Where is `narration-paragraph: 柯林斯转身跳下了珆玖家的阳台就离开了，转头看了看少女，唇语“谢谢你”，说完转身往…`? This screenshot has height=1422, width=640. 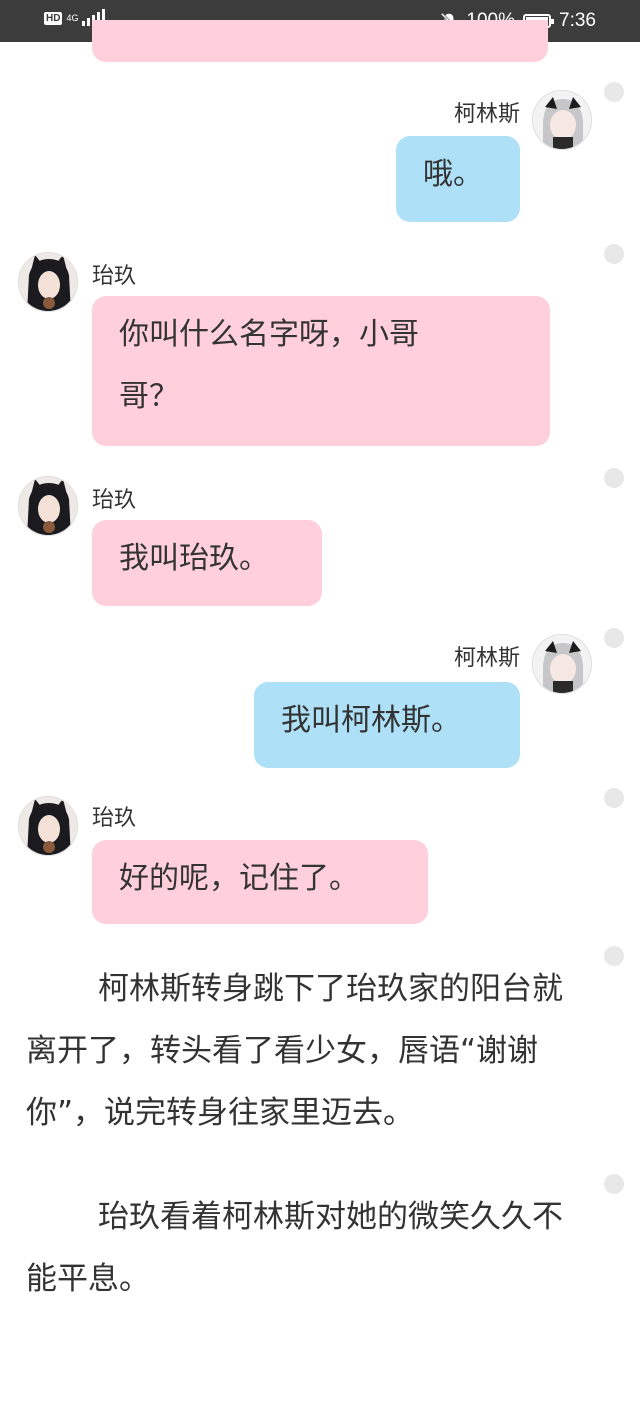
narration-paragraph: 柯林斯转身跳下了珆玖家的阳台就离开了，转头看了看少女，唇语“谢谢你”，说完转身往… is located at coordinates (294, 1051).